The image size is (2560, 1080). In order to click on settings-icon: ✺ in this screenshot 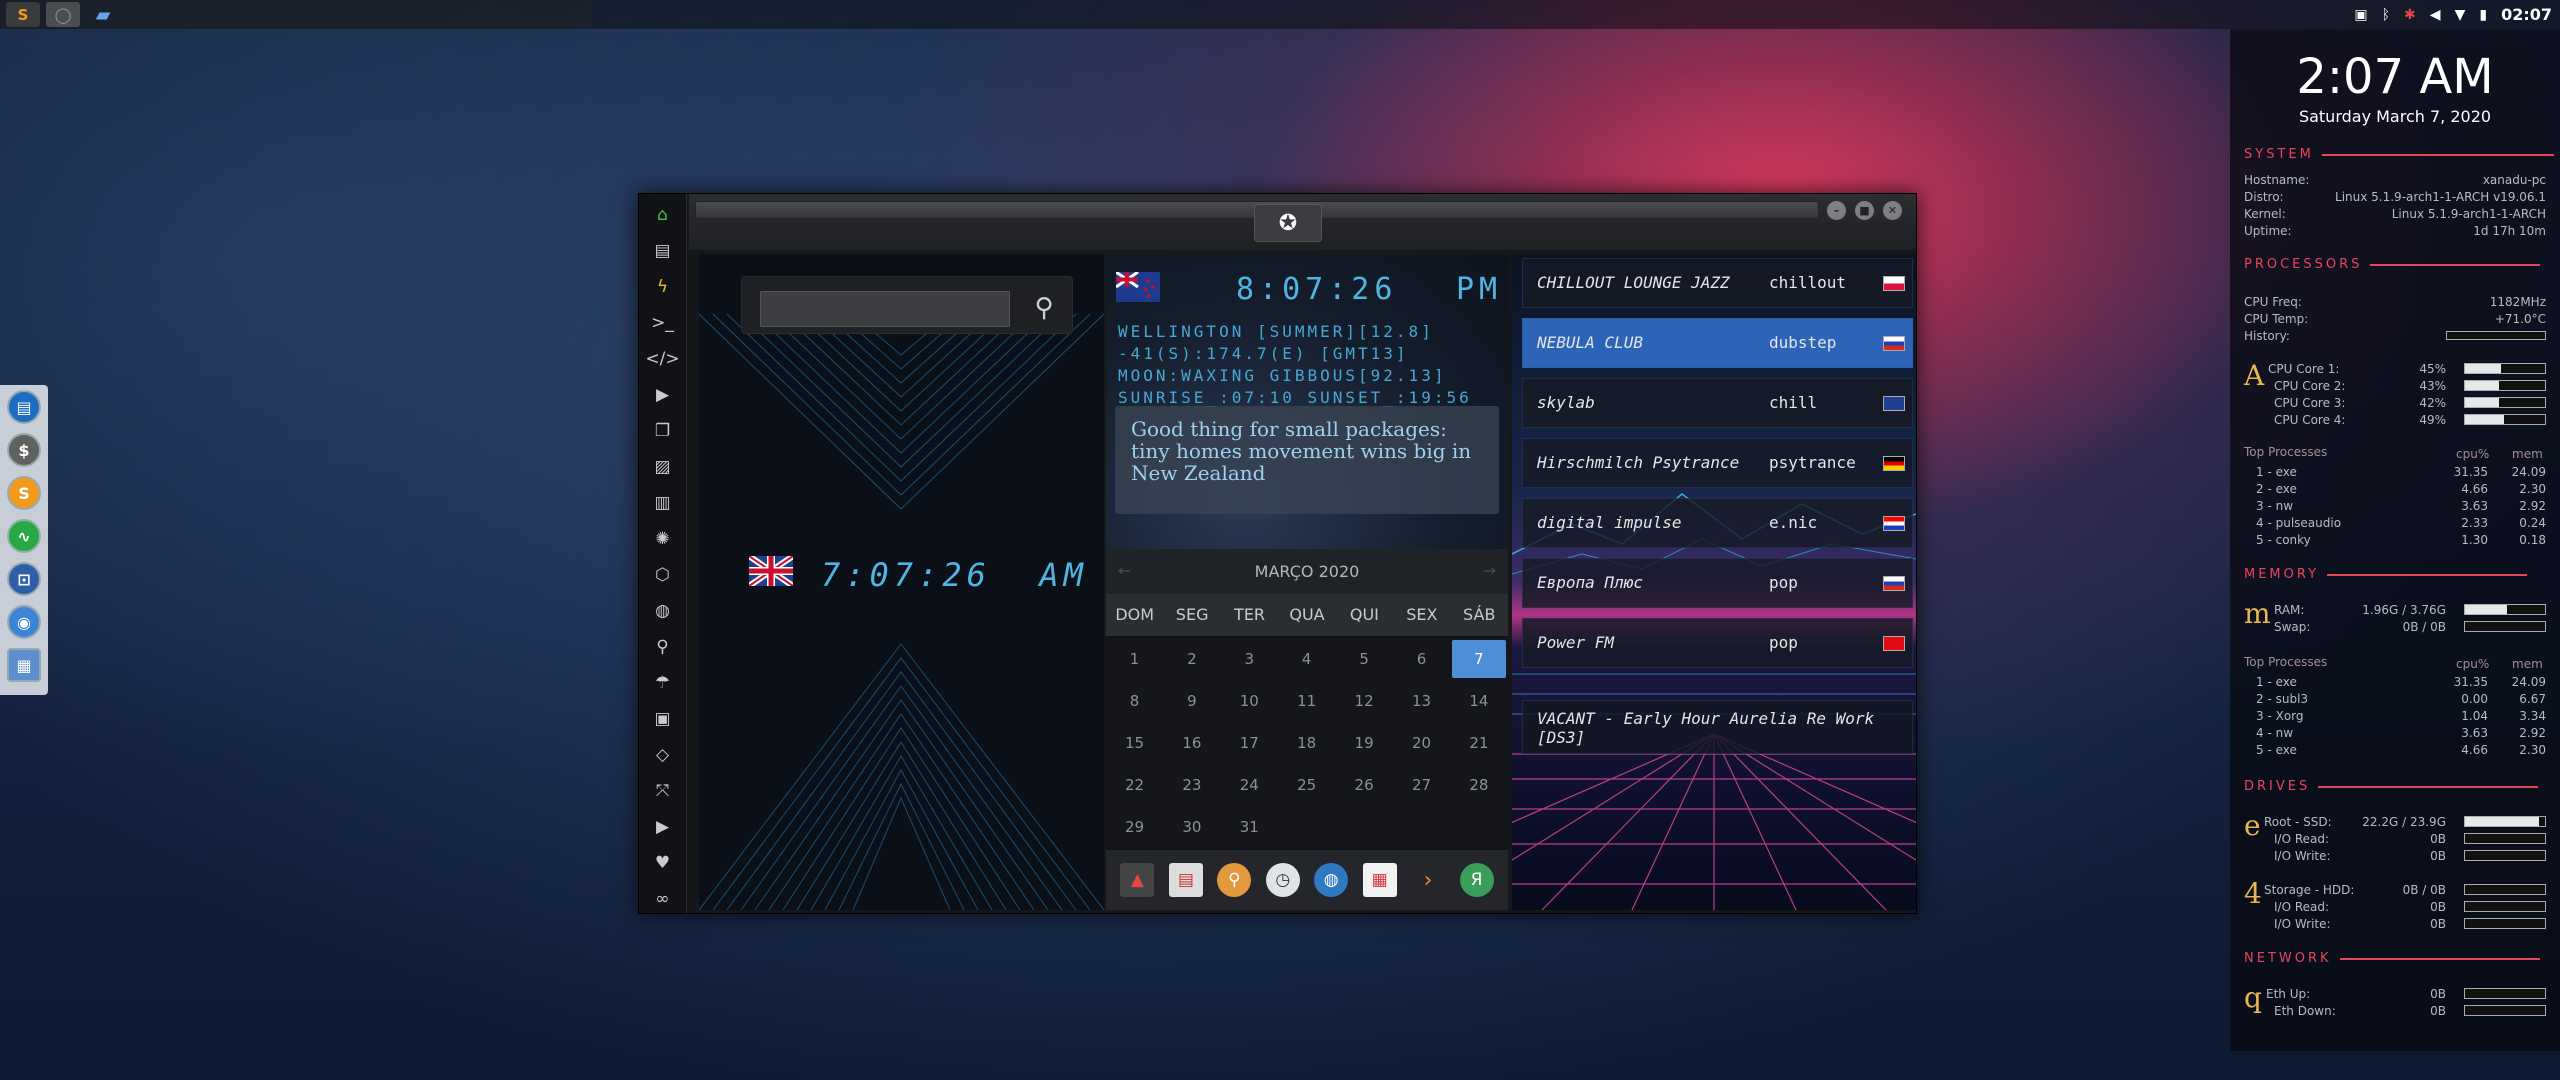, I will do `click(663, 538)`.